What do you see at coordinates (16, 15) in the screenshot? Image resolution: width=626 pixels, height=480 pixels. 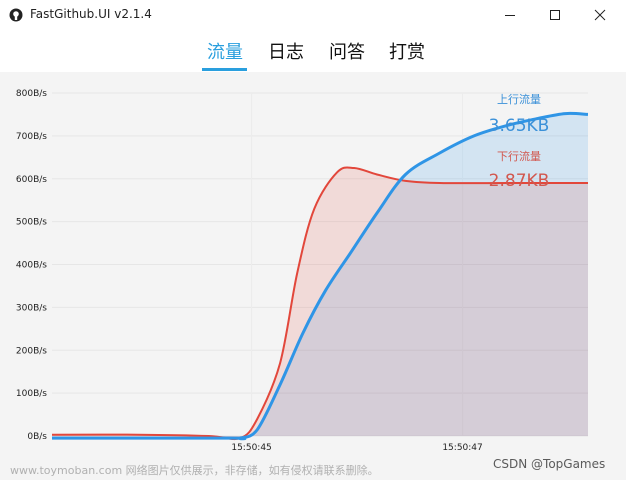 I see `github-app-icon` at bounding box center [16, 15].